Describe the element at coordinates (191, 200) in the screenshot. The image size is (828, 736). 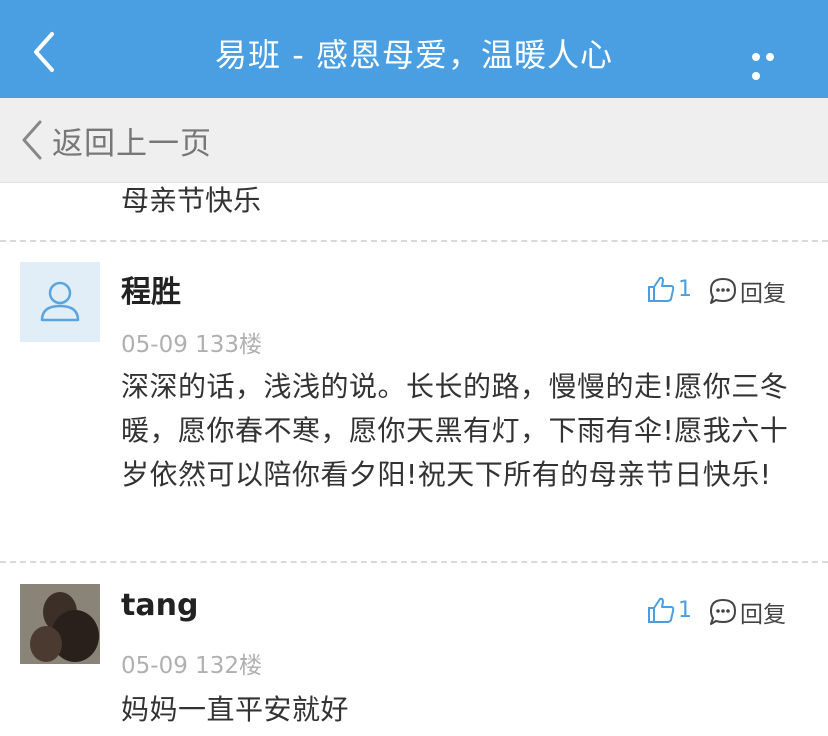
I see `previous-comment-text: 母亲节快乐` at that location.